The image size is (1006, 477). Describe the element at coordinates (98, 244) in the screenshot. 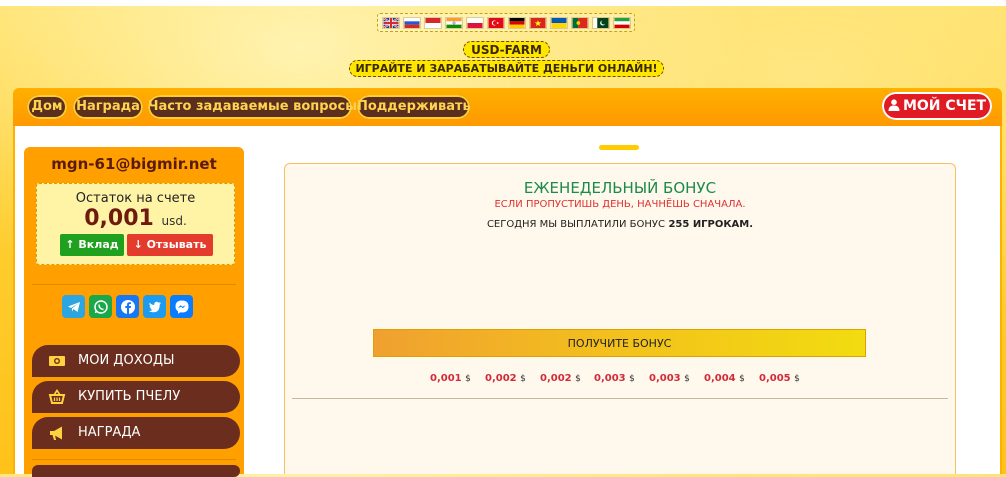

I see `deposit-label: Вклад` at that location.